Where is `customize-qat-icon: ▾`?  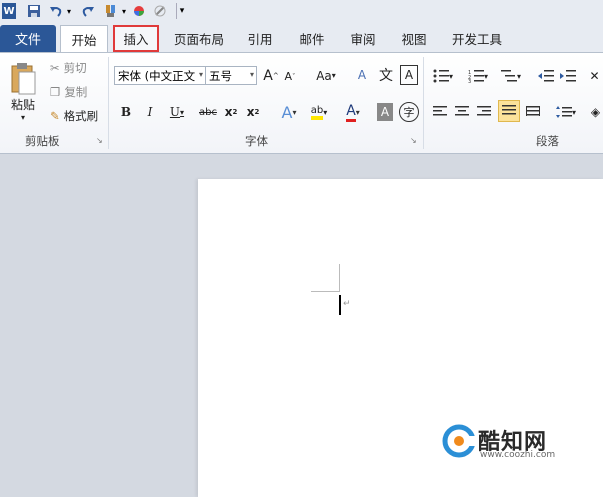 customize-qat-icon: ▾ is located at coordinates (181, 11).